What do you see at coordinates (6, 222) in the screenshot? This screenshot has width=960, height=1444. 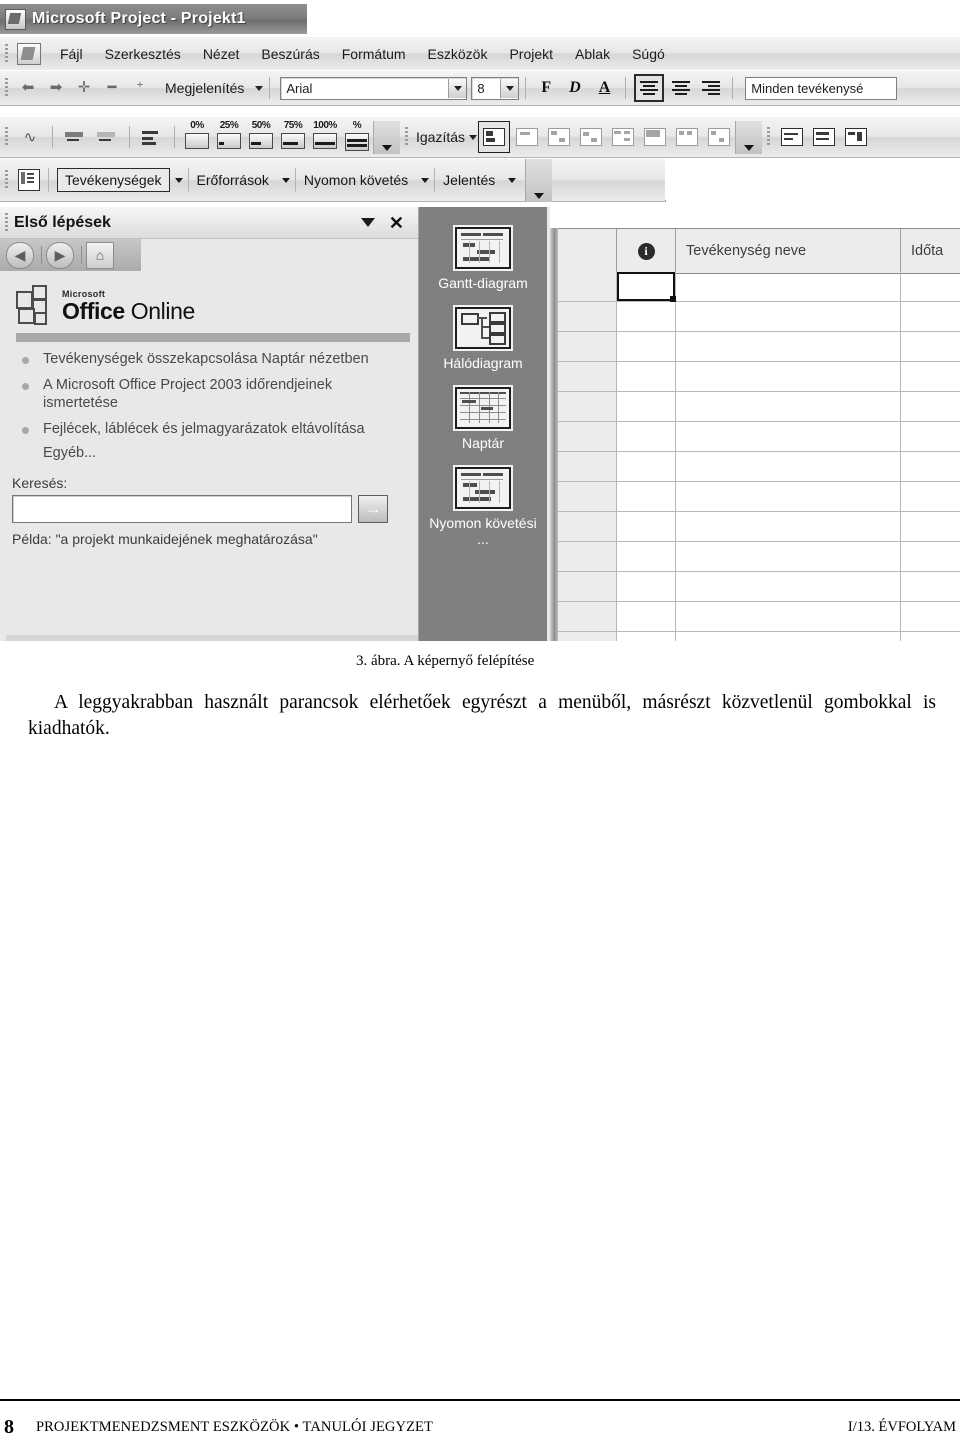 I see `task-pane-grip` at bounding box center [6, 222].